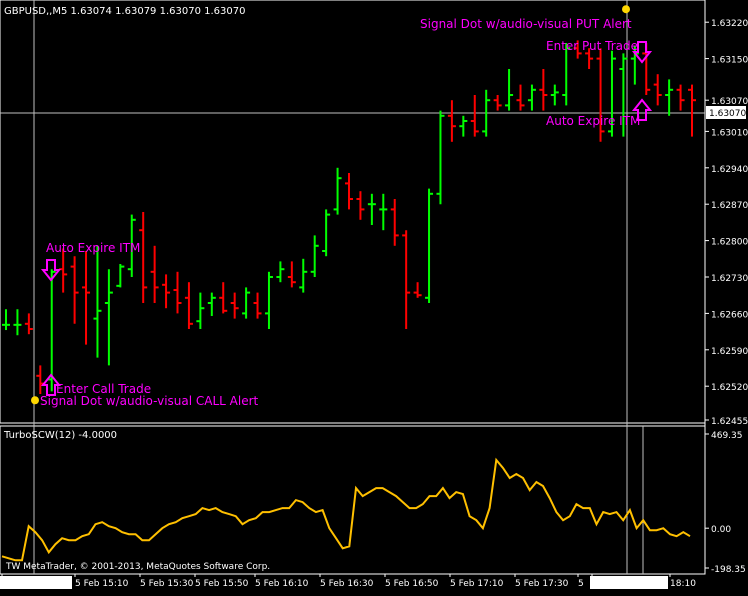 Image resolution: width=748 pixels, height=596 pixels. What do you see at coordinates (729, 170) in the screenshot?
I see `price-tick-label: 1.62940` at bounding box center [729, 170].